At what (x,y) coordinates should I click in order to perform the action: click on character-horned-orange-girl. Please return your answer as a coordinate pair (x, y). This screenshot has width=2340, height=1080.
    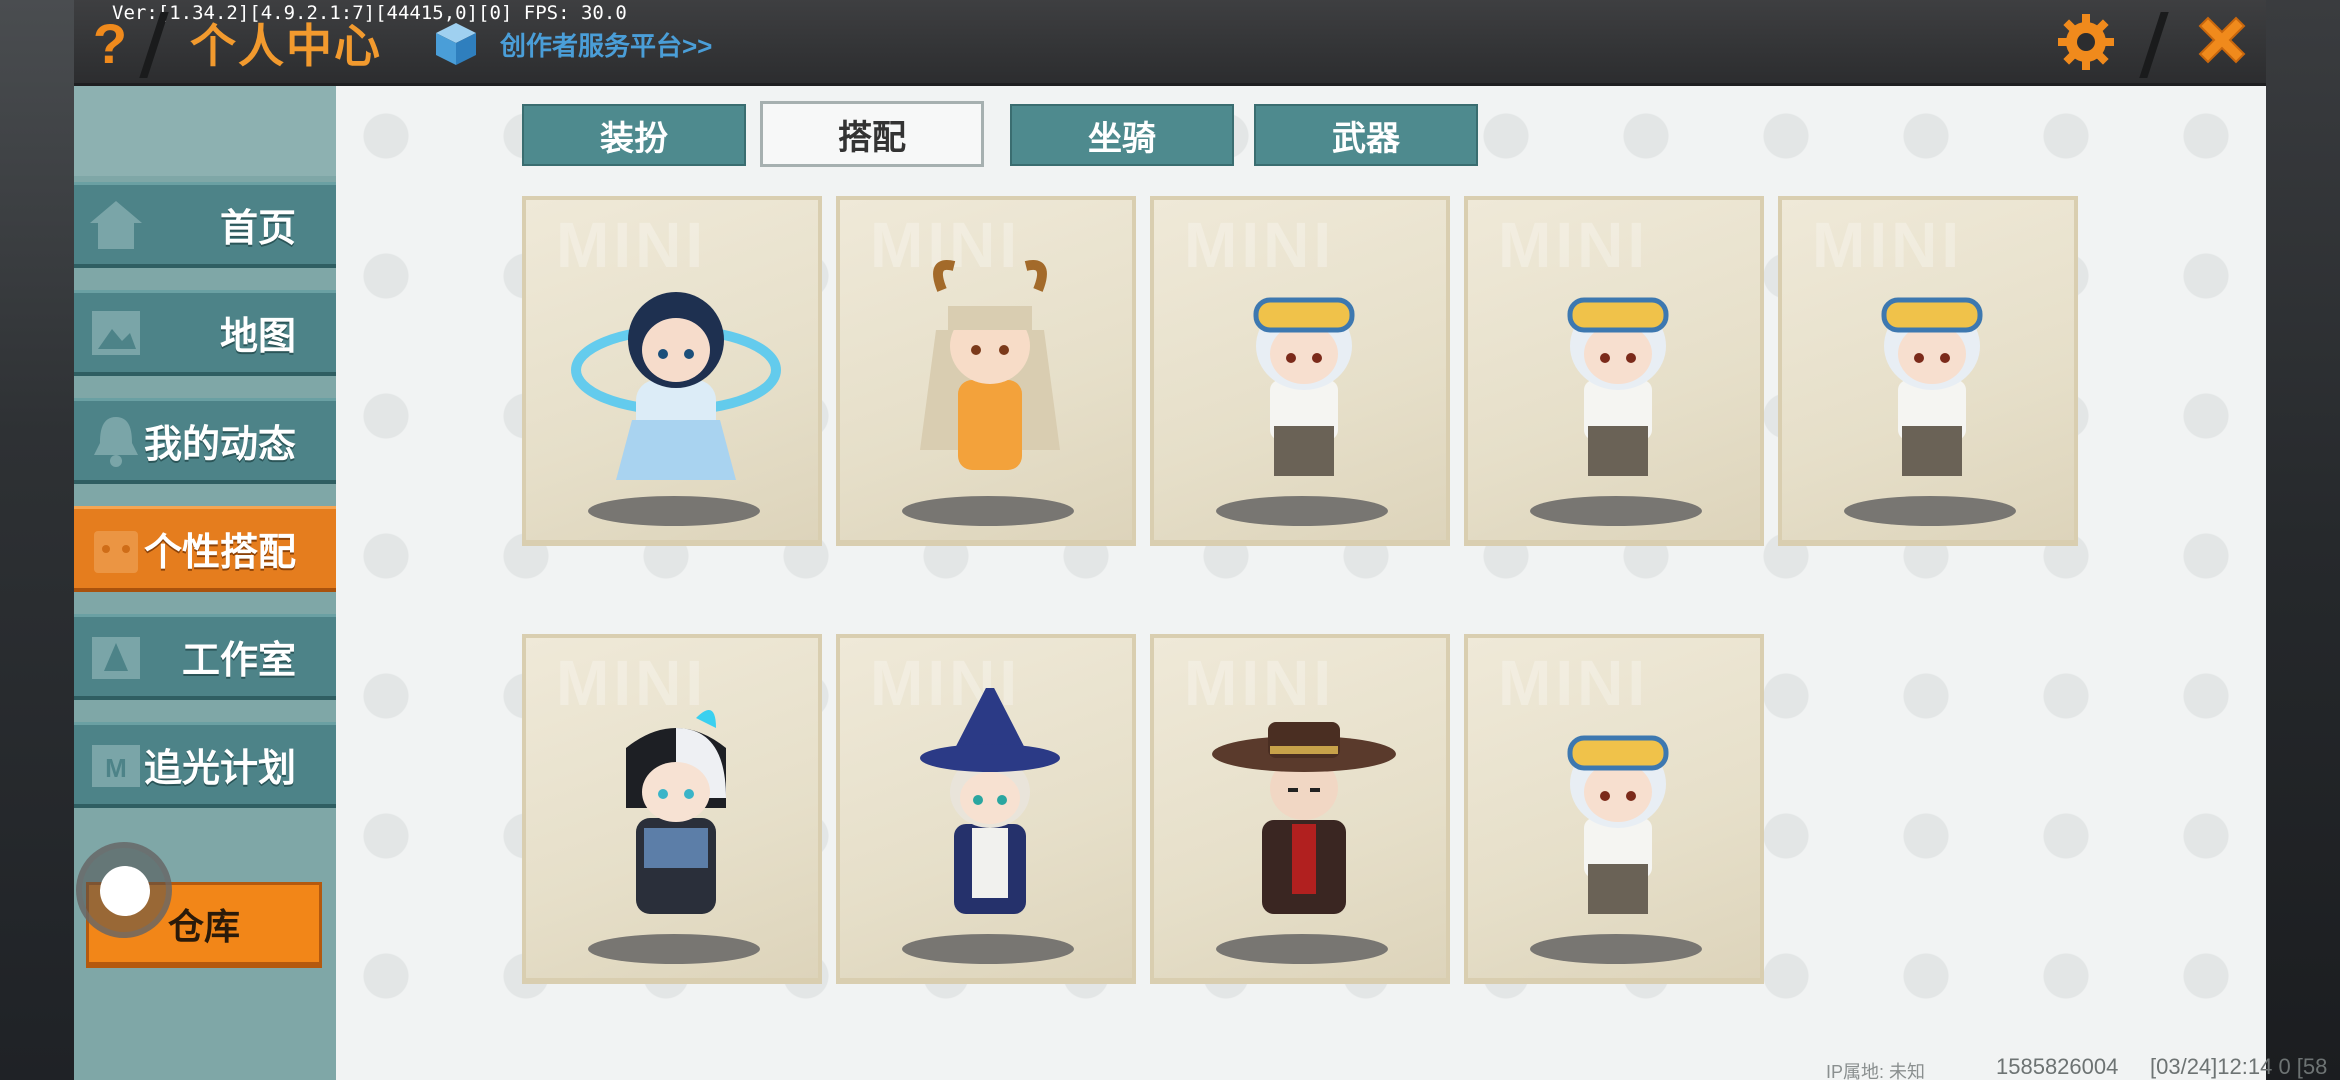
    Looking at the image, I should click on (990, 365).